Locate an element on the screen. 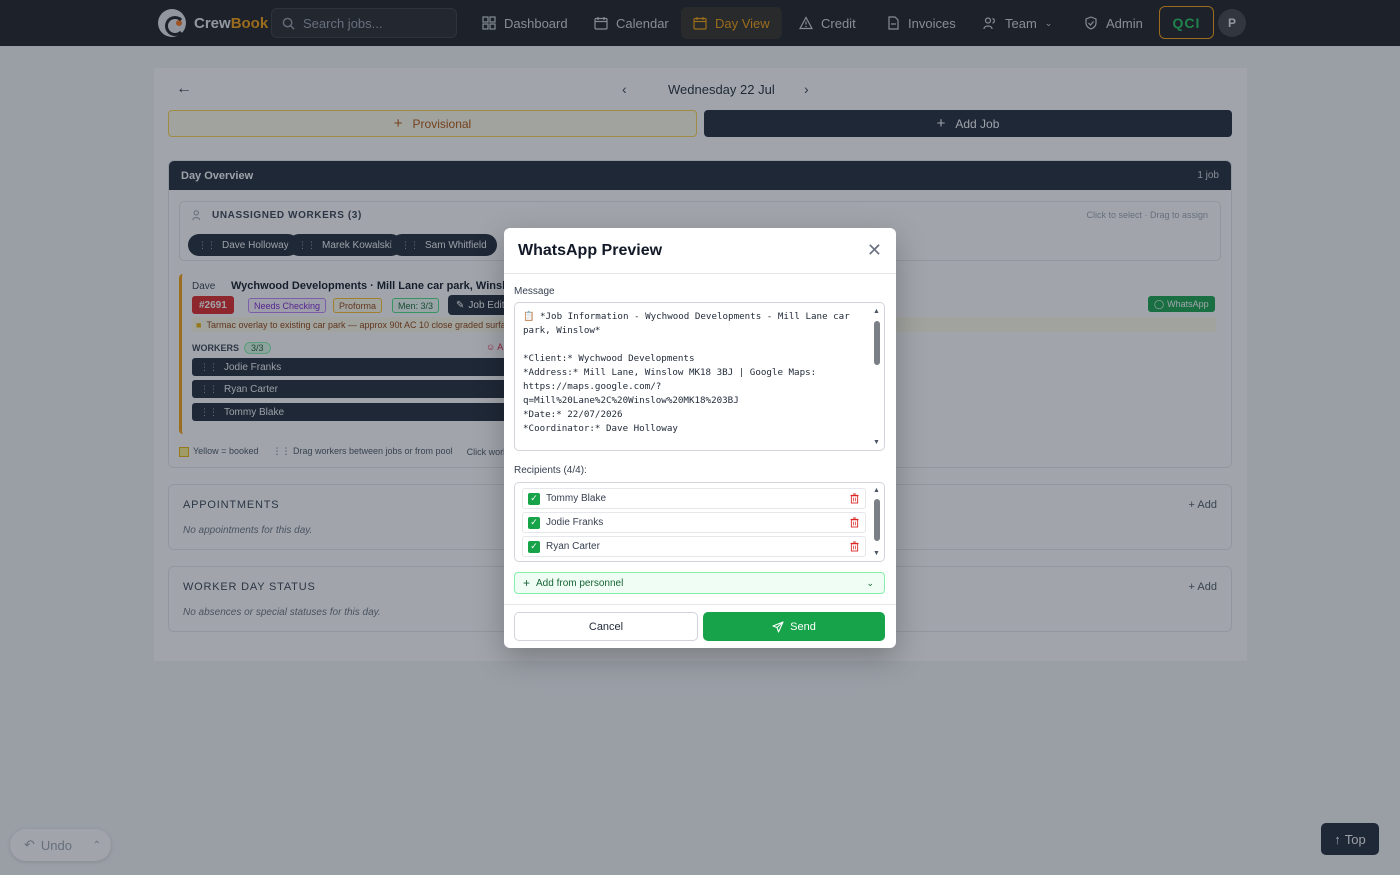  recipient-row: ✓ Tommy Blake is located at coordinates (694, 498).